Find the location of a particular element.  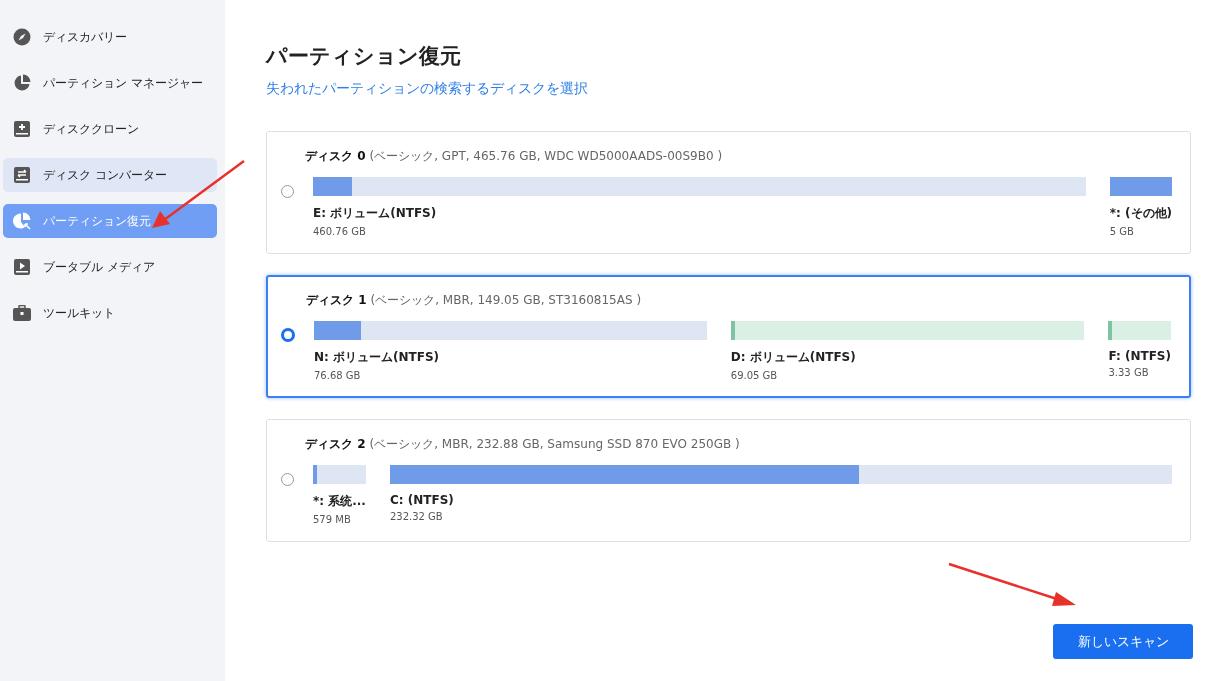

disk-heading: ディスク 2 (ベーシック, MBR, 232.88 GB, Samsung SSD 870 EVO 250GB ) is located at coordinates (523, 444).